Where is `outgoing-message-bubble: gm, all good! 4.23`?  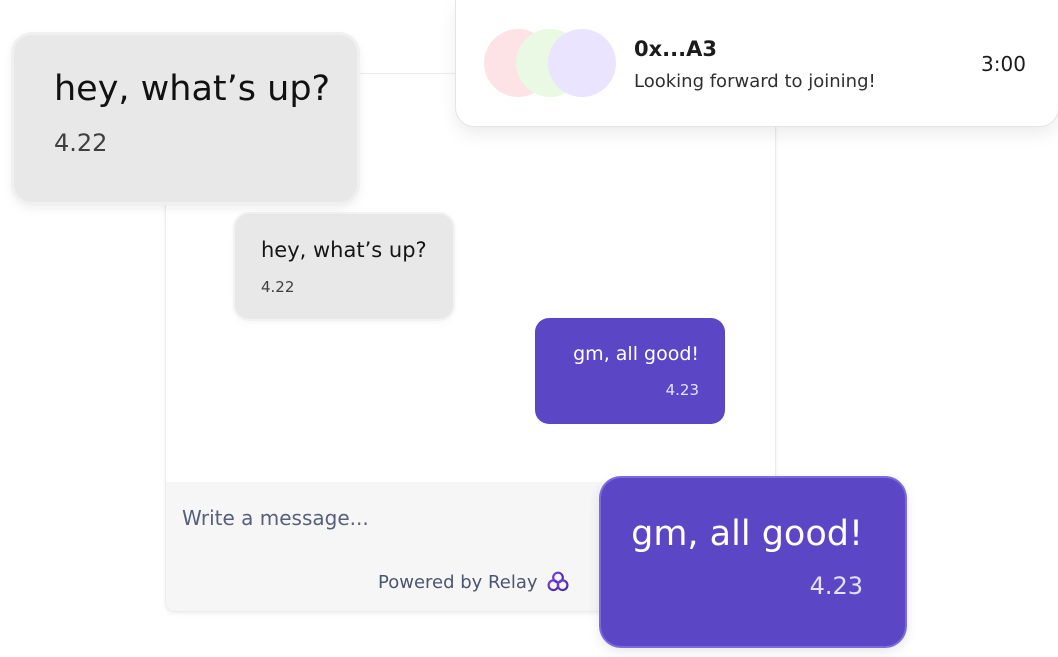
outgoing-message-bubble: gm, all good! 4.23 is located at coordinates (630, 371).